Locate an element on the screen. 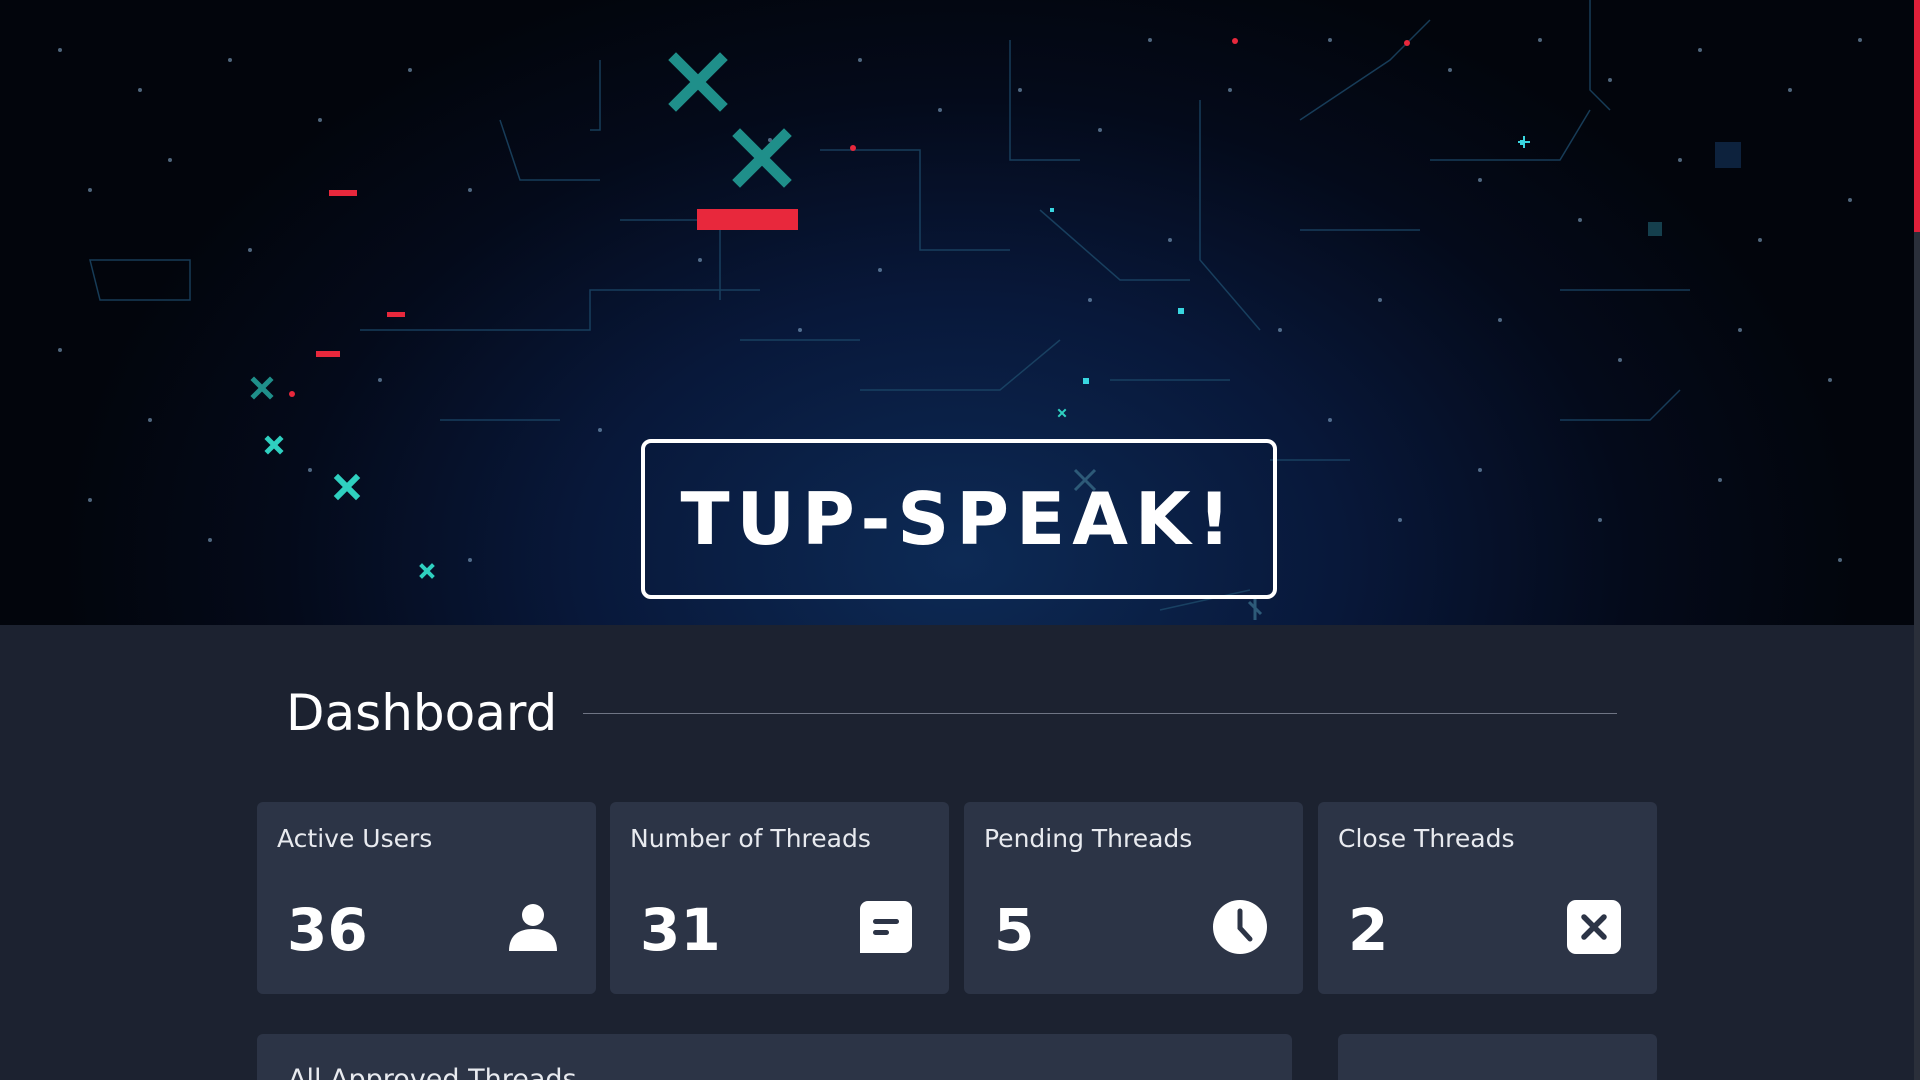  brand-logo-text: TUP-SPEAK! is located at coordinates (959, 519).